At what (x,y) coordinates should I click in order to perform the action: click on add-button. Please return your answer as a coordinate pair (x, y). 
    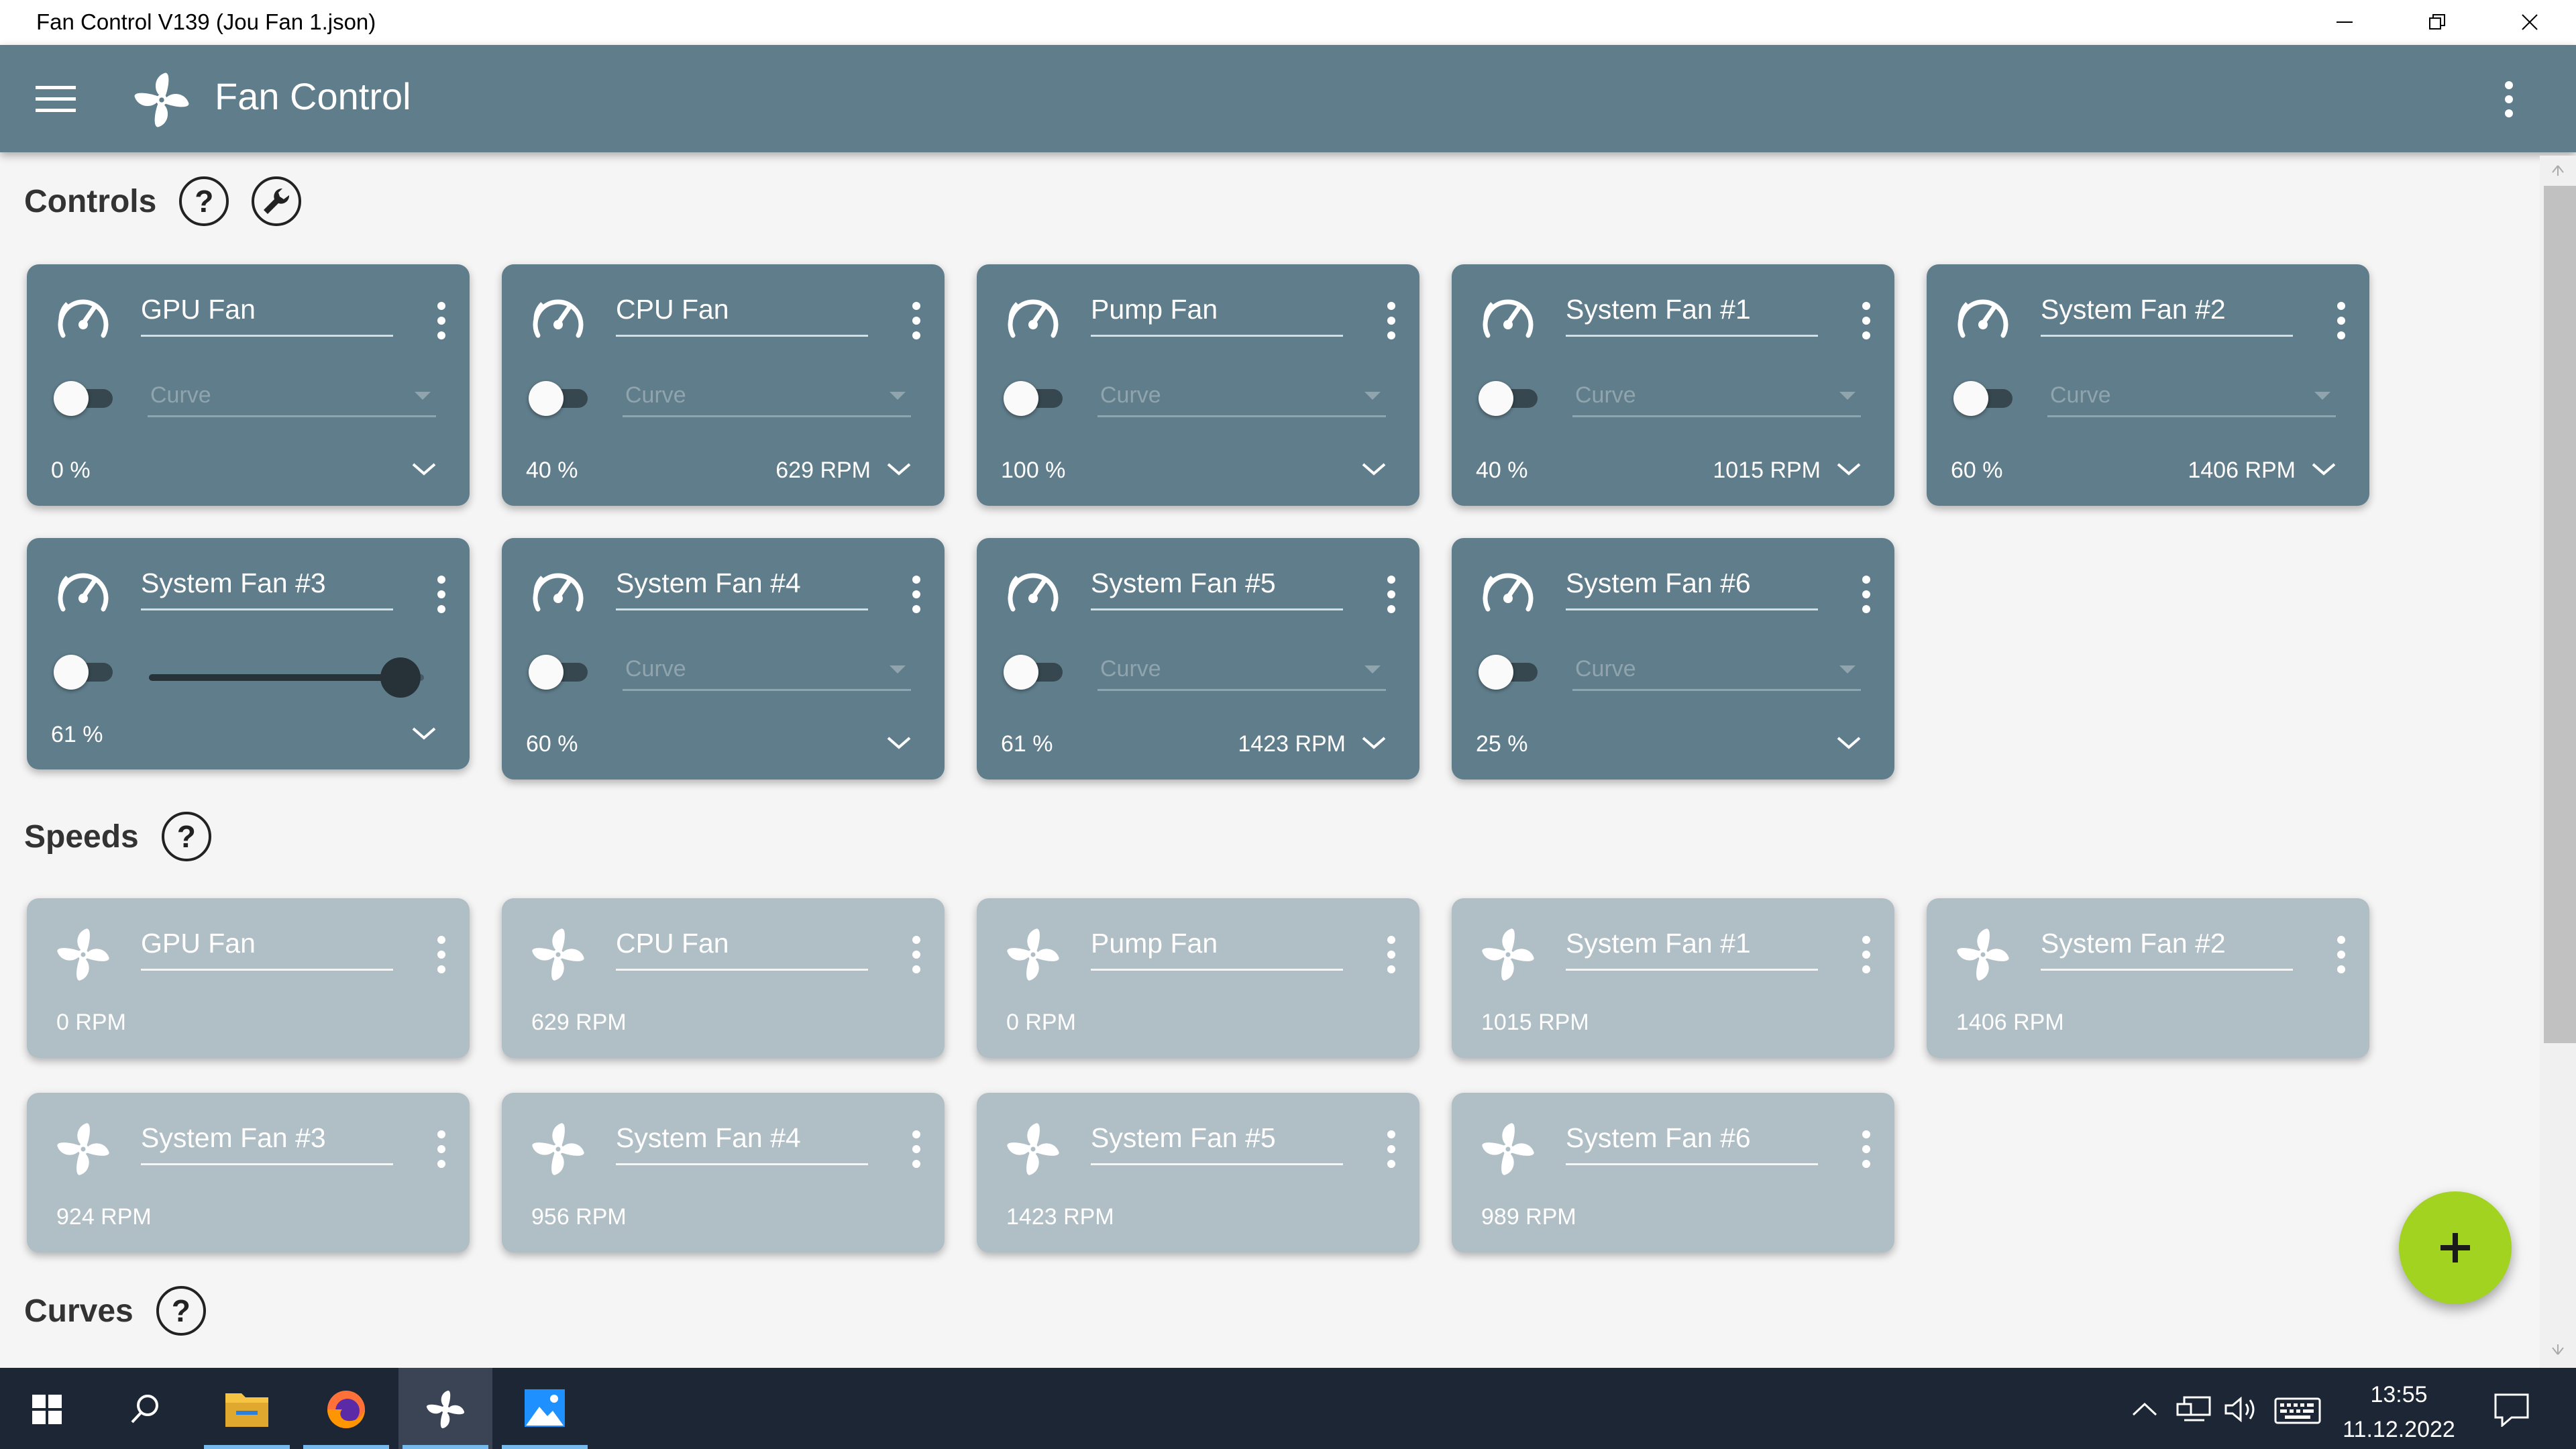
    Looking at the image, I should click on (2455, 1247).